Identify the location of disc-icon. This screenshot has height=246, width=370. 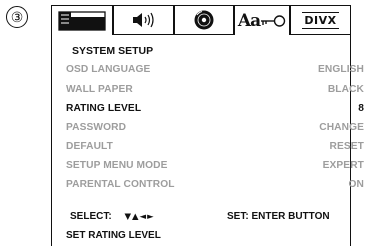
(204, 20).